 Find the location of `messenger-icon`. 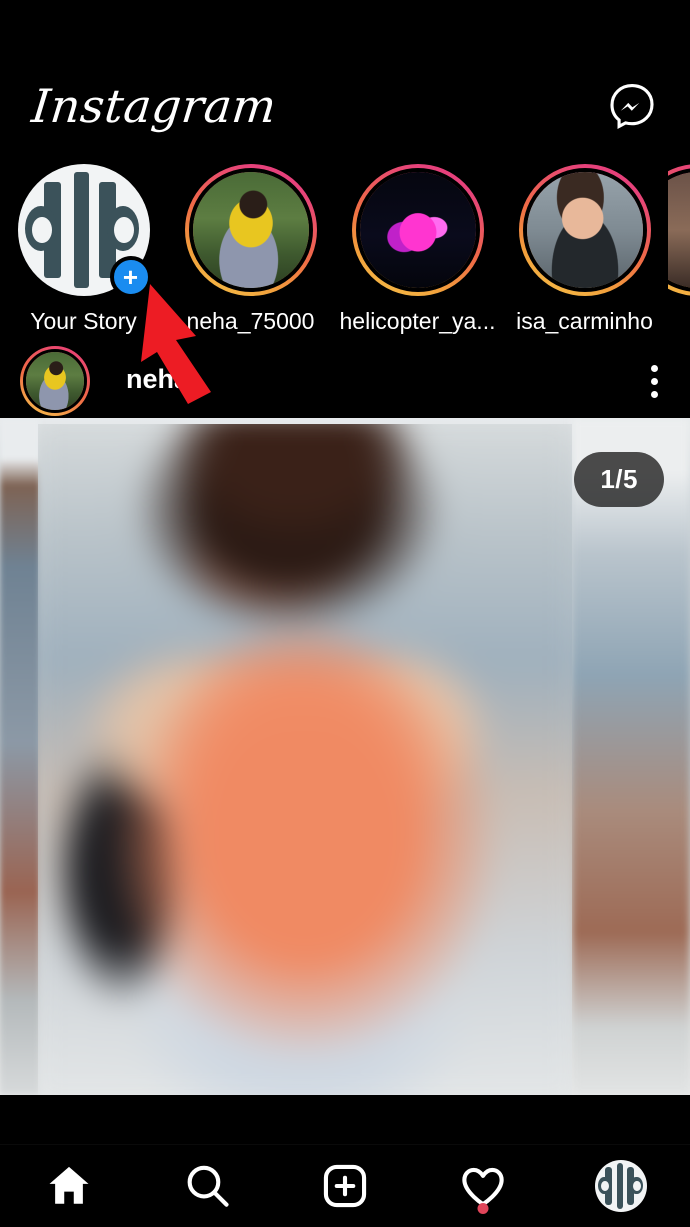

messenger-icon is located at coordinates (632, 106).